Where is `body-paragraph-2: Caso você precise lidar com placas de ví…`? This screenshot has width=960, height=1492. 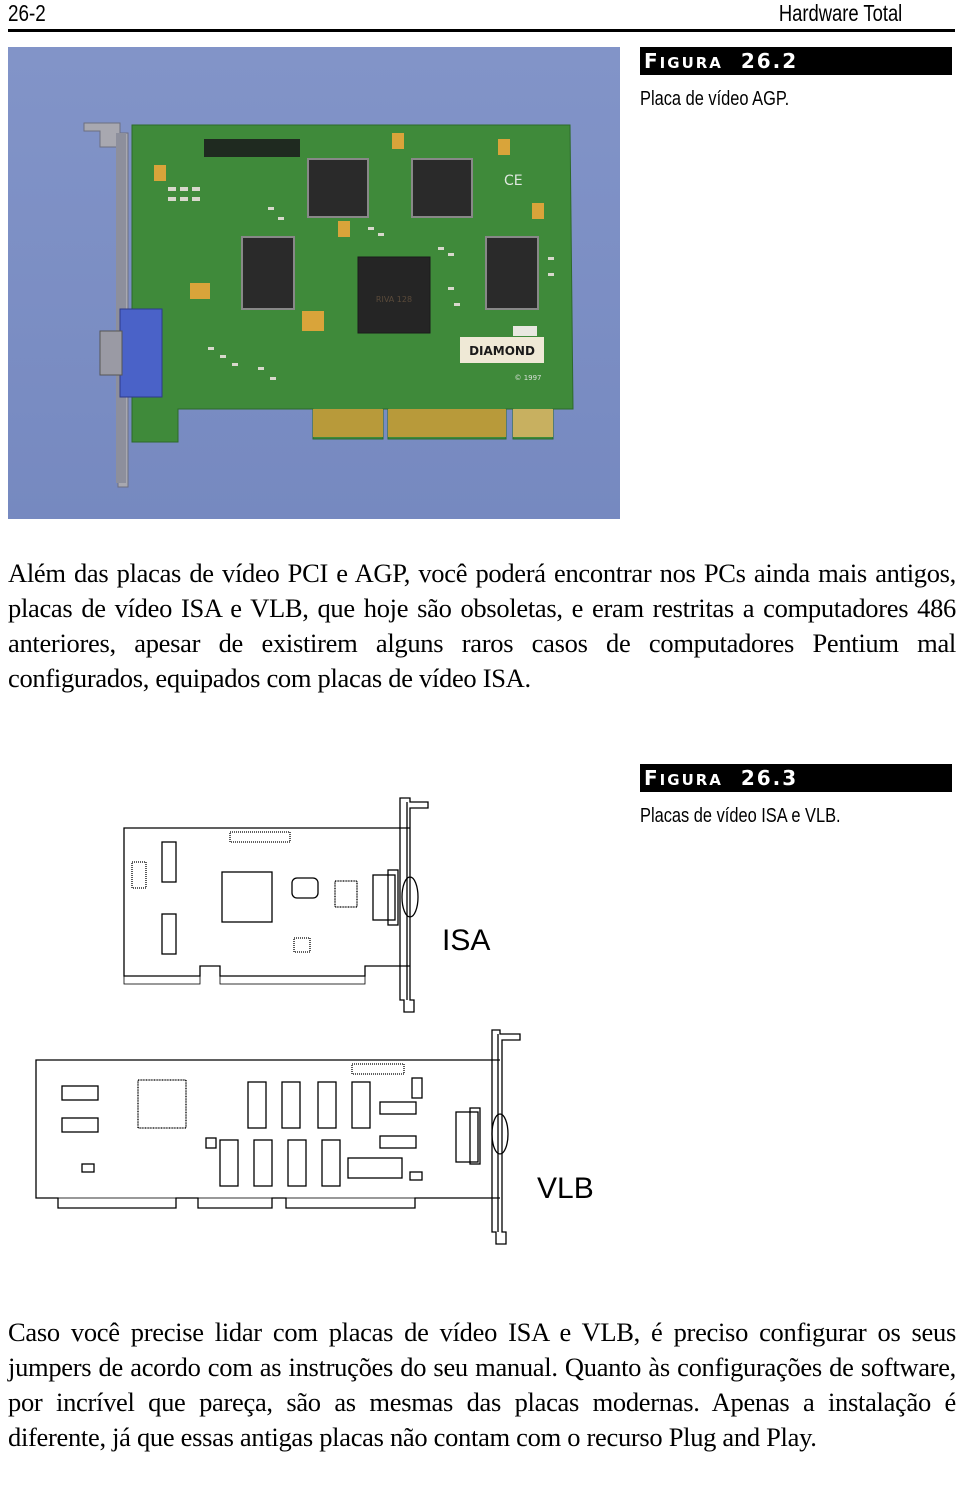 body-paragraph-2: Caso você precise lidar com placas de ví… is located at coordinates (482, 1384).